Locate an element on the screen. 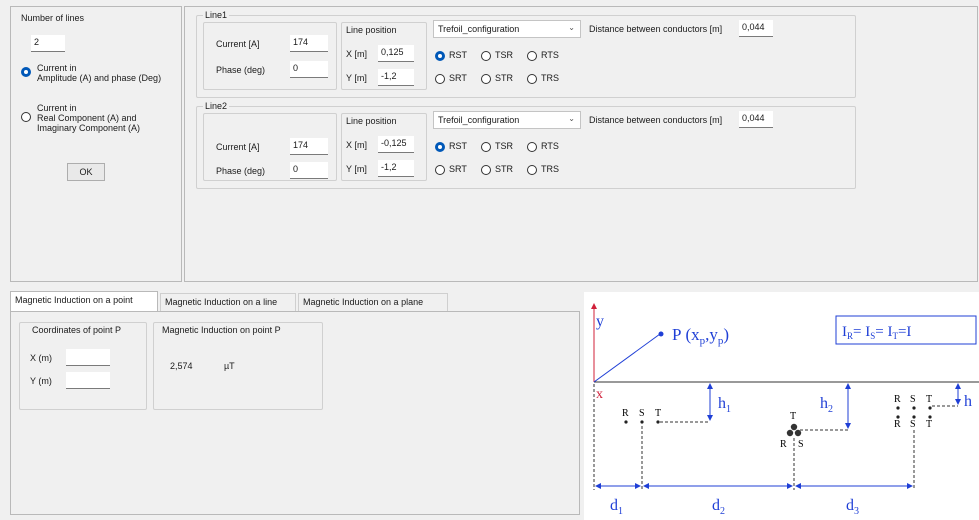  phase-label-r3a: R is located at coordinates (897, 399).